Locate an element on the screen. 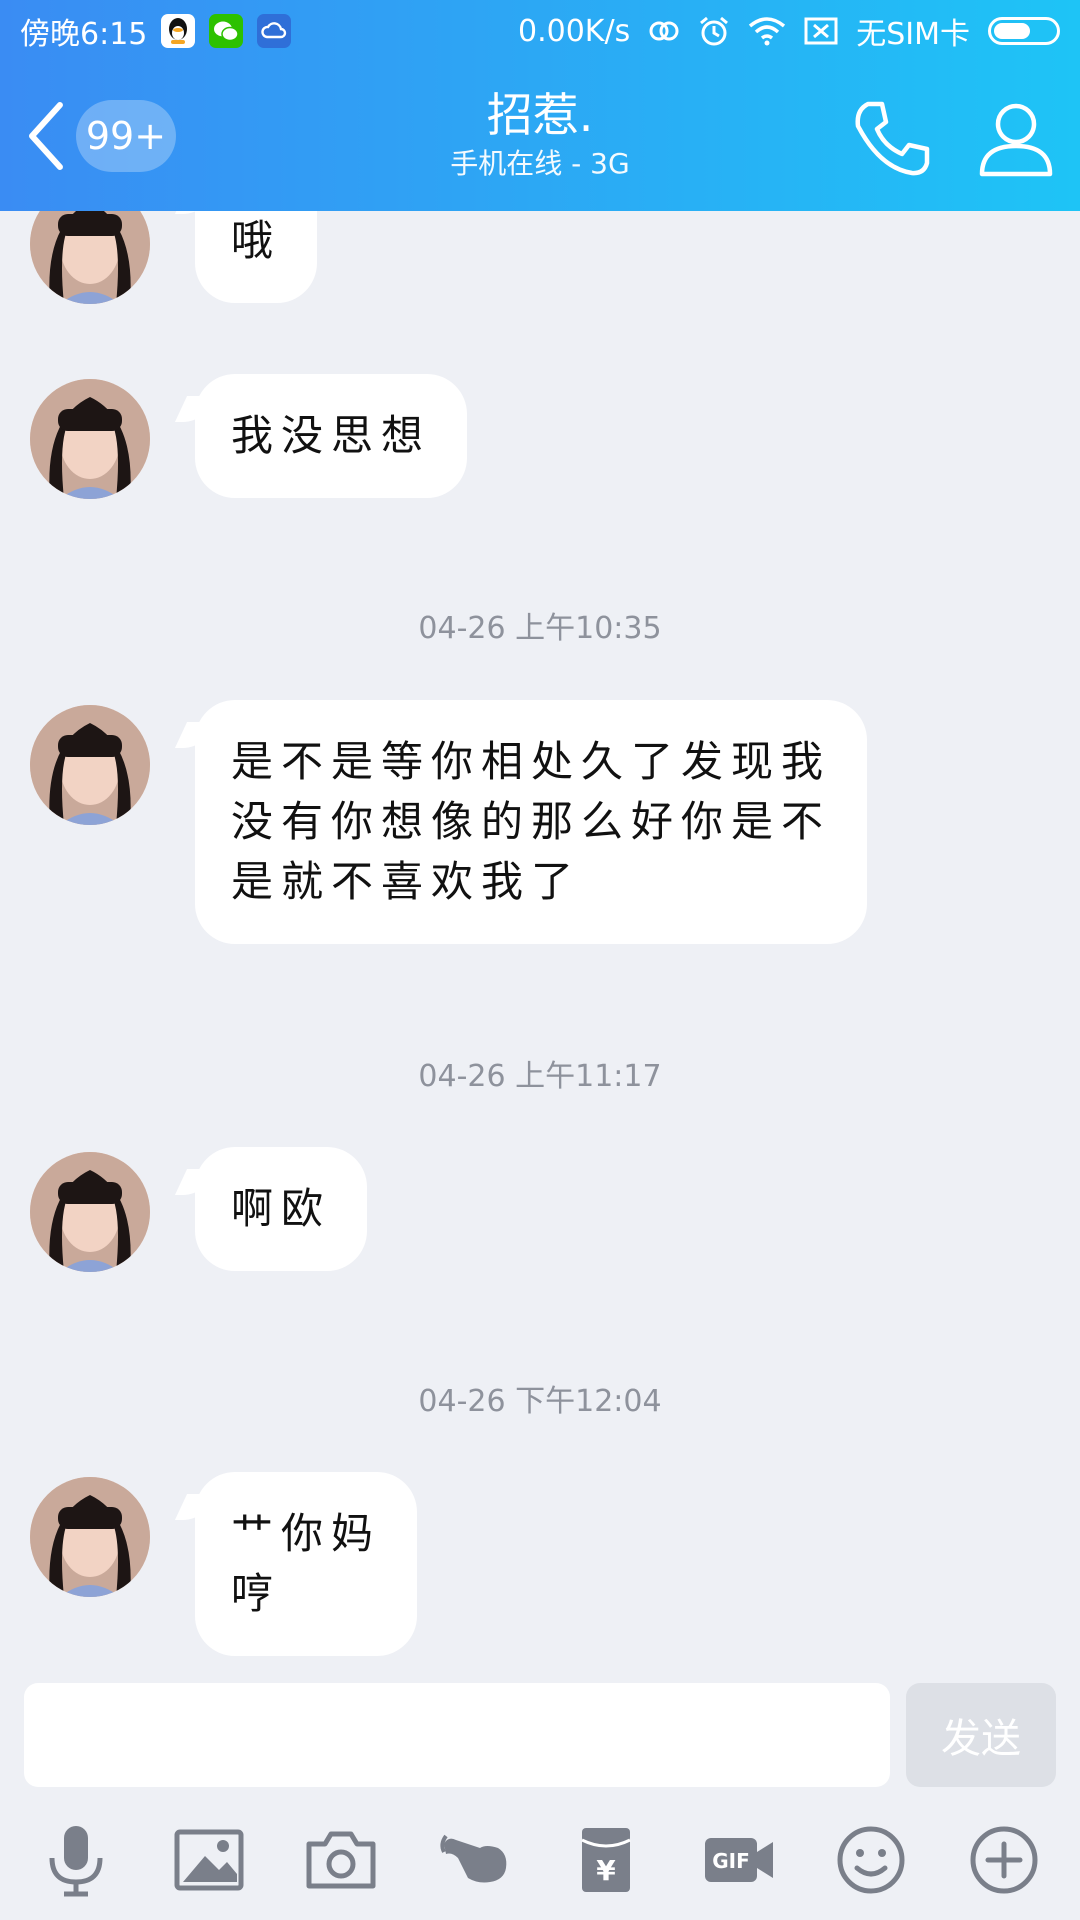 The width and height of the screenshot is (1080, 1920). gif-button: GIF is located at coordinates (739, 1860).